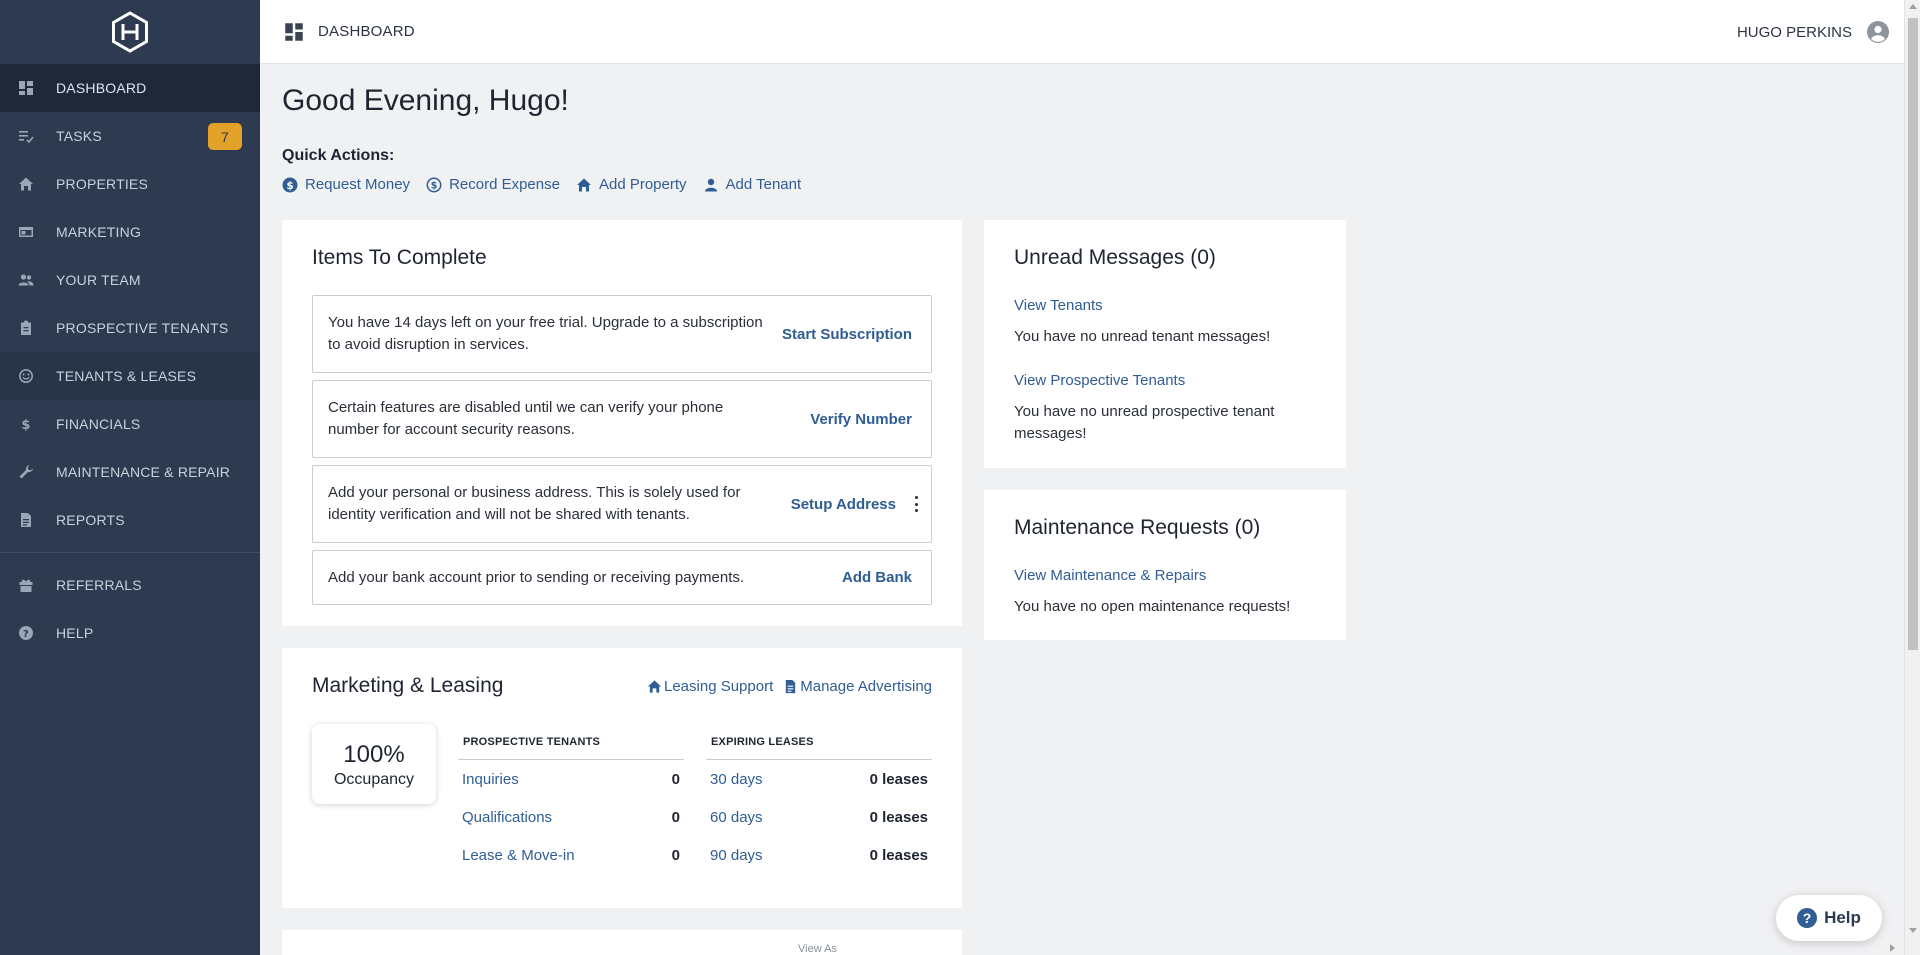  I want to click on column-header: EXPIRING LEASES, so click(819, 748).